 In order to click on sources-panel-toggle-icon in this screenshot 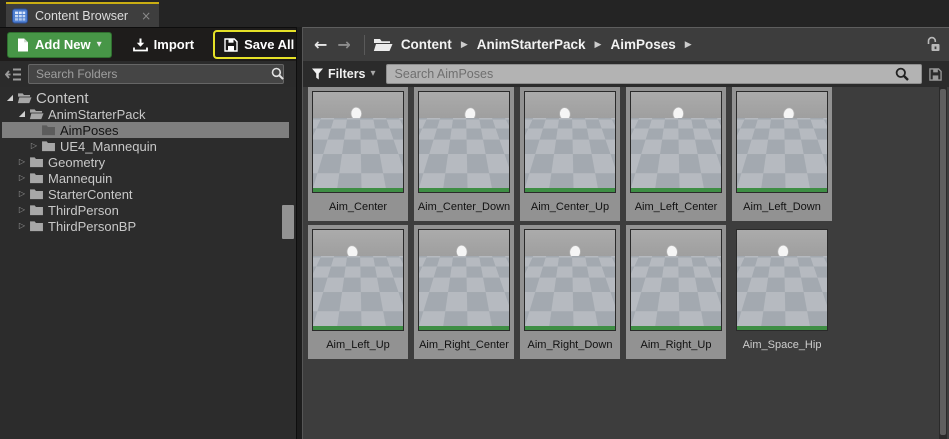, I will do `click(13, 74)`.